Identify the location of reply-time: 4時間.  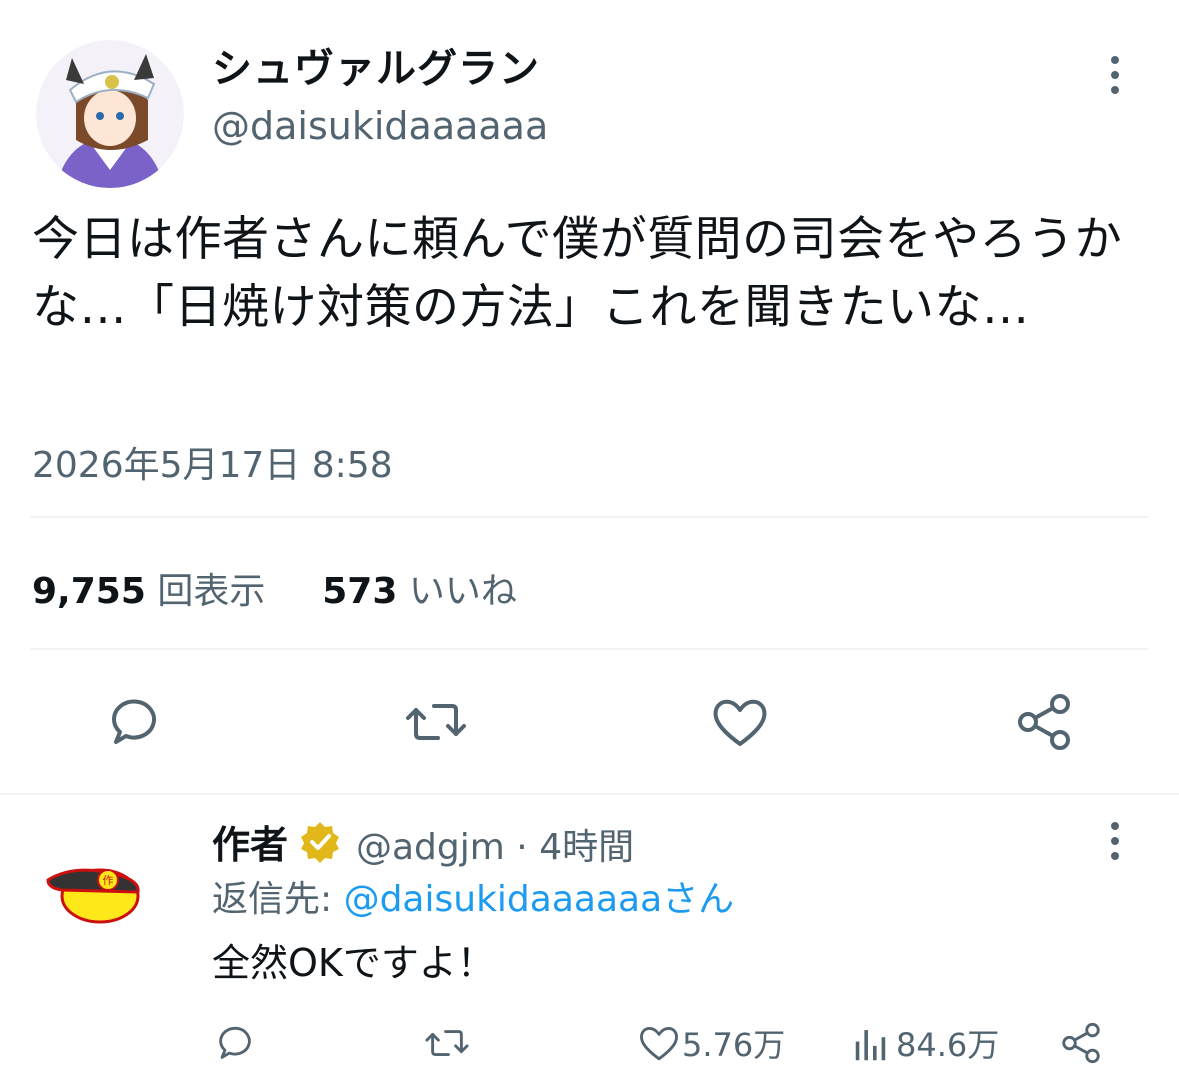
(586, 847).